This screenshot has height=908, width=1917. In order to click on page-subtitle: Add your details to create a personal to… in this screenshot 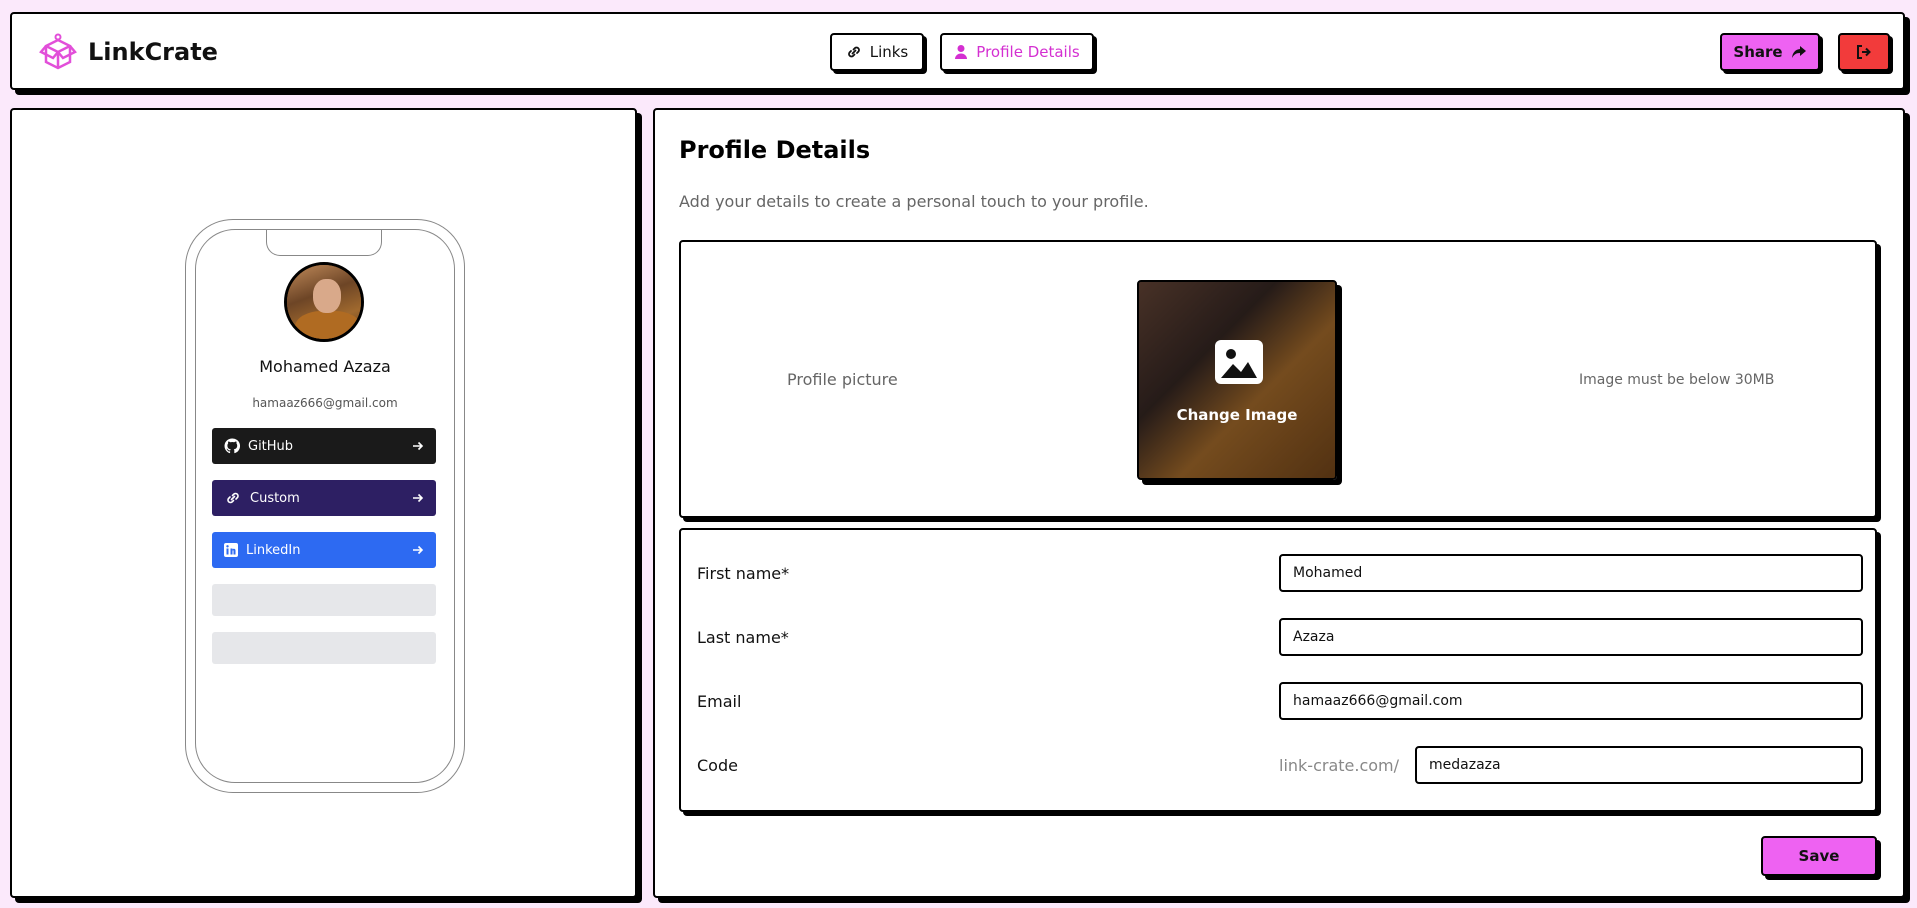, I will do `click(914, 201)`.